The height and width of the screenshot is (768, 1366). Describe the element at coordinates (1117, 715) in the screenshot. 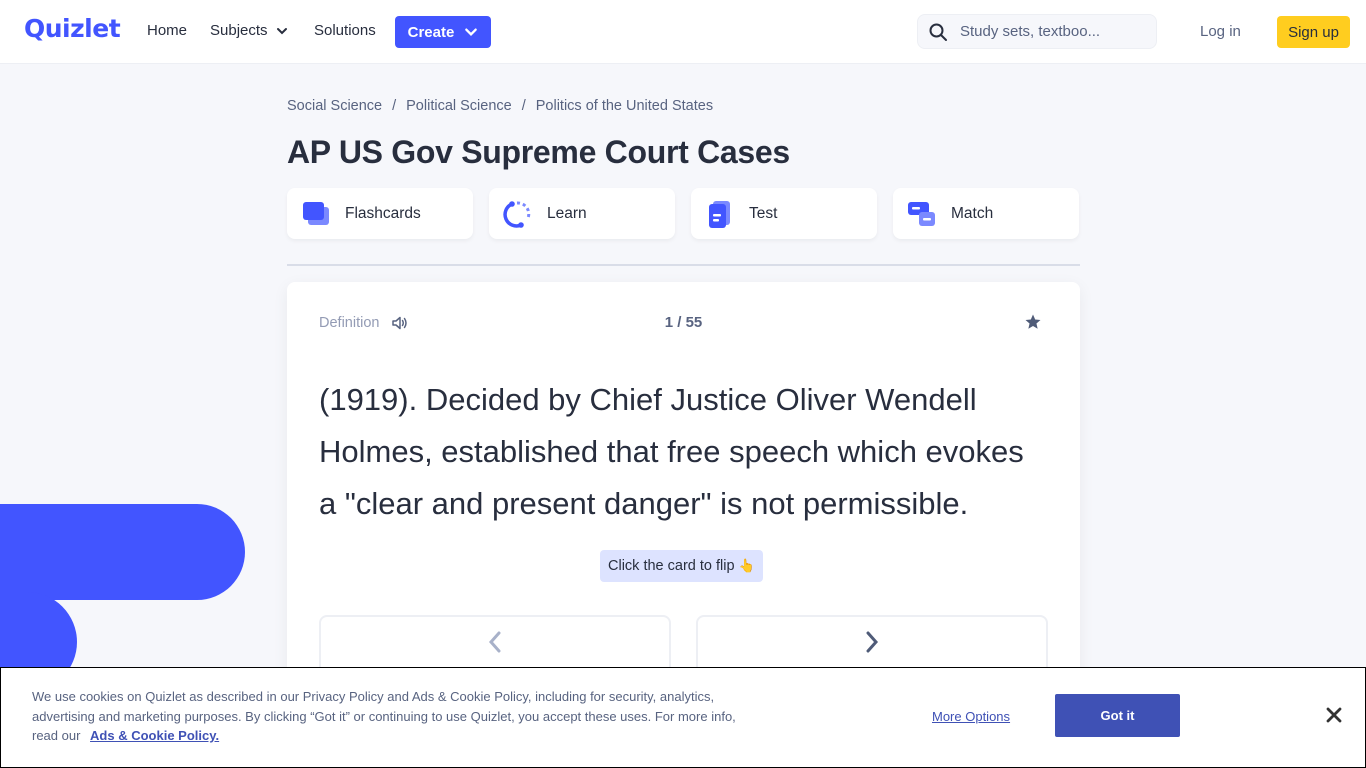

I see `got-it-button: Got it` at that location.